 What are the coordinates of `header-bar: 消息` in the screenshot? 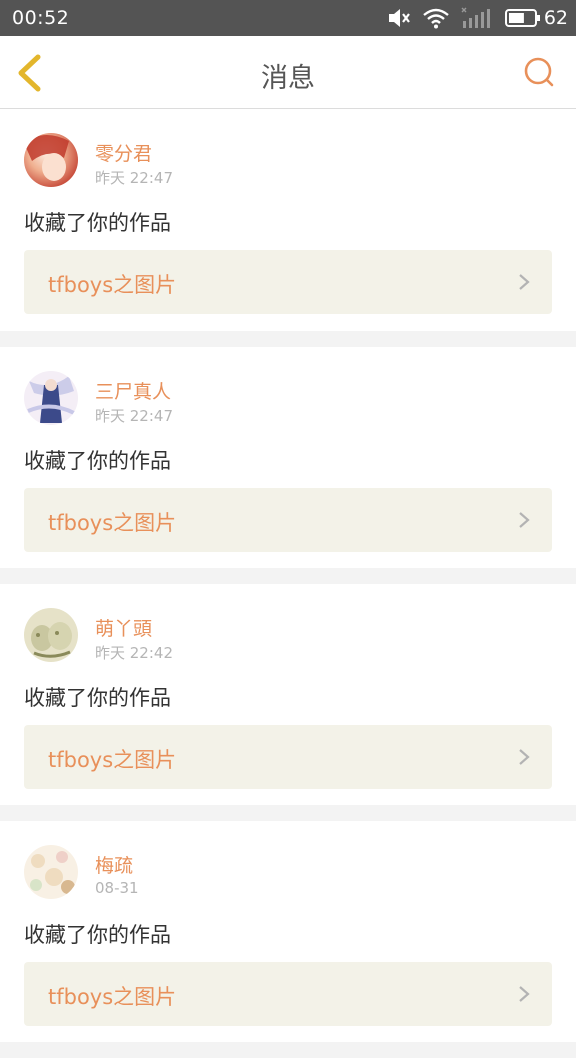 It's located at (288, 72).